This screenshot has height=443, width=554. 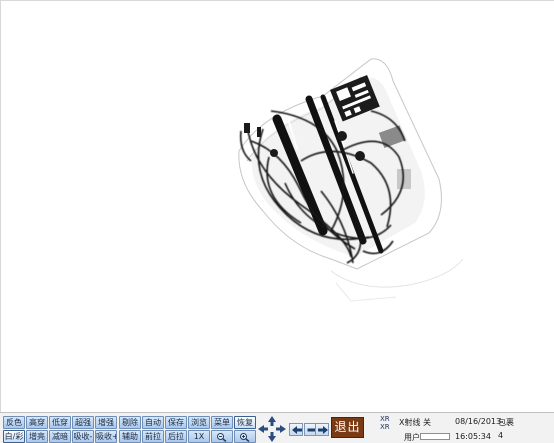 What do you see at coordinates (83, 436) in the screenshot?
I see `absorb-minus-button: 吸收-` at bounding box center [83, 436].